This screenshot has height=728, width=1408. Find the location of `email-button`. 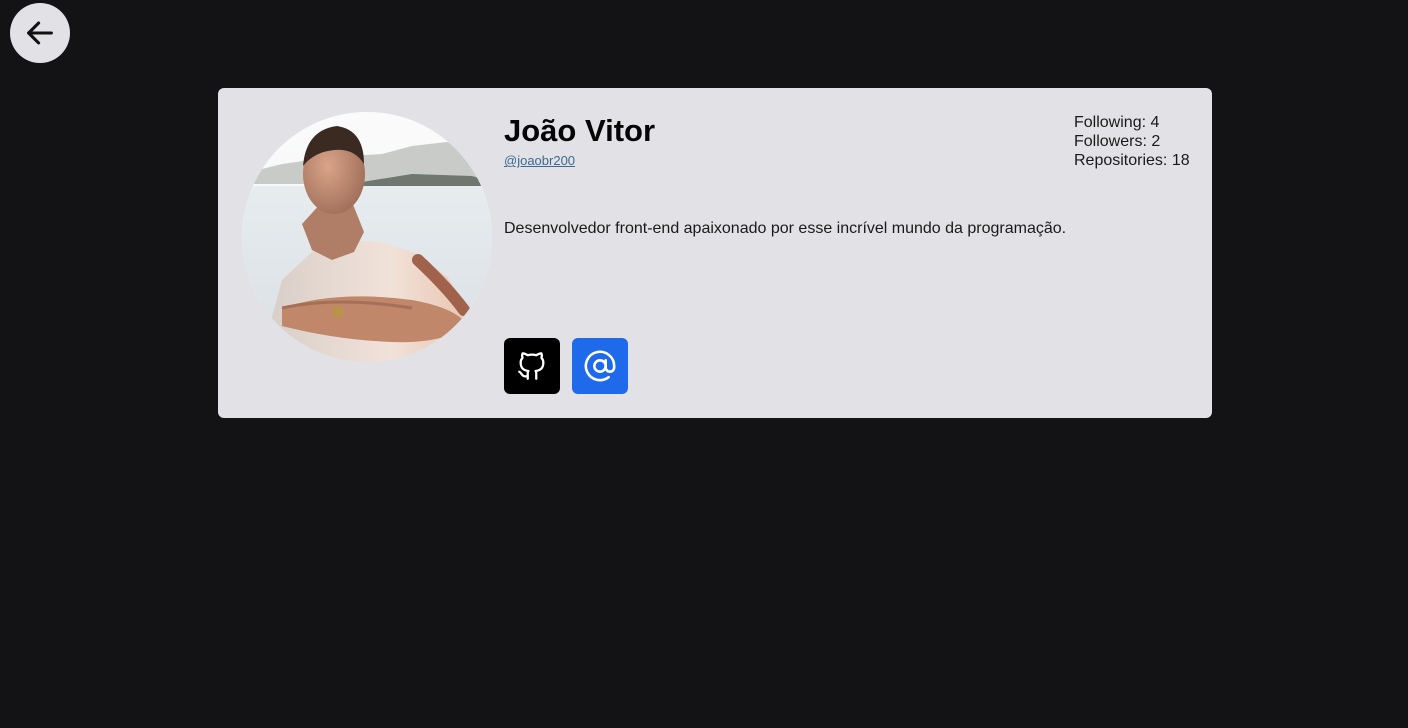

email-button is located at coordinates (600, 366).